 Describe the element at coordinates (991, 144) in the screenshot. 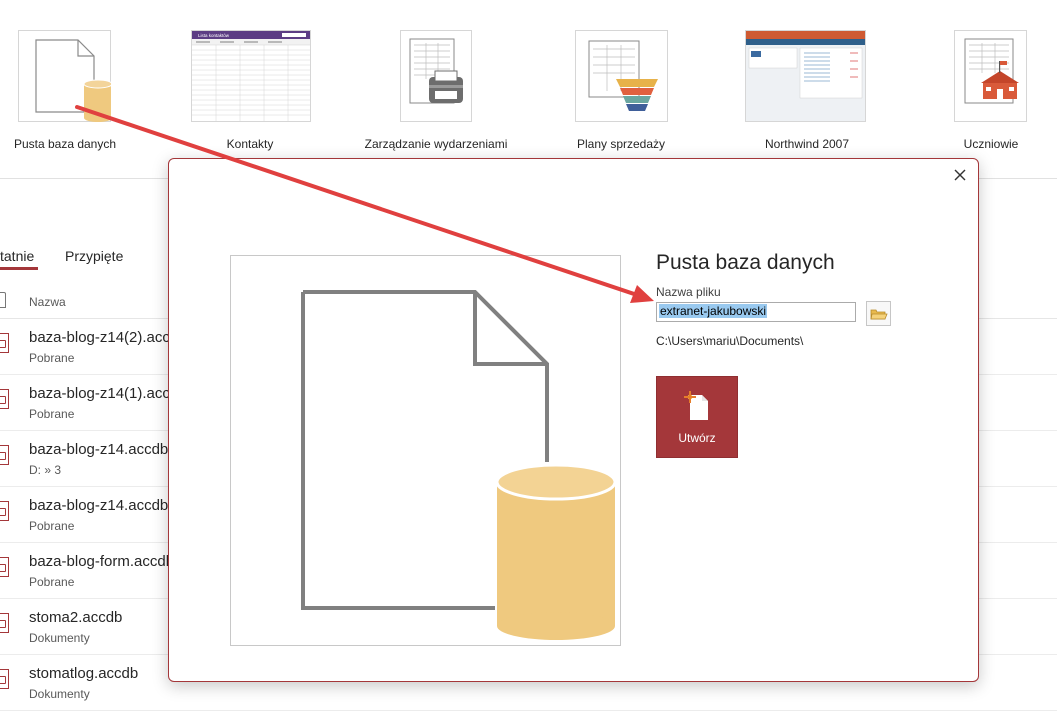

I see `template-label: Uczniowie` at that location.